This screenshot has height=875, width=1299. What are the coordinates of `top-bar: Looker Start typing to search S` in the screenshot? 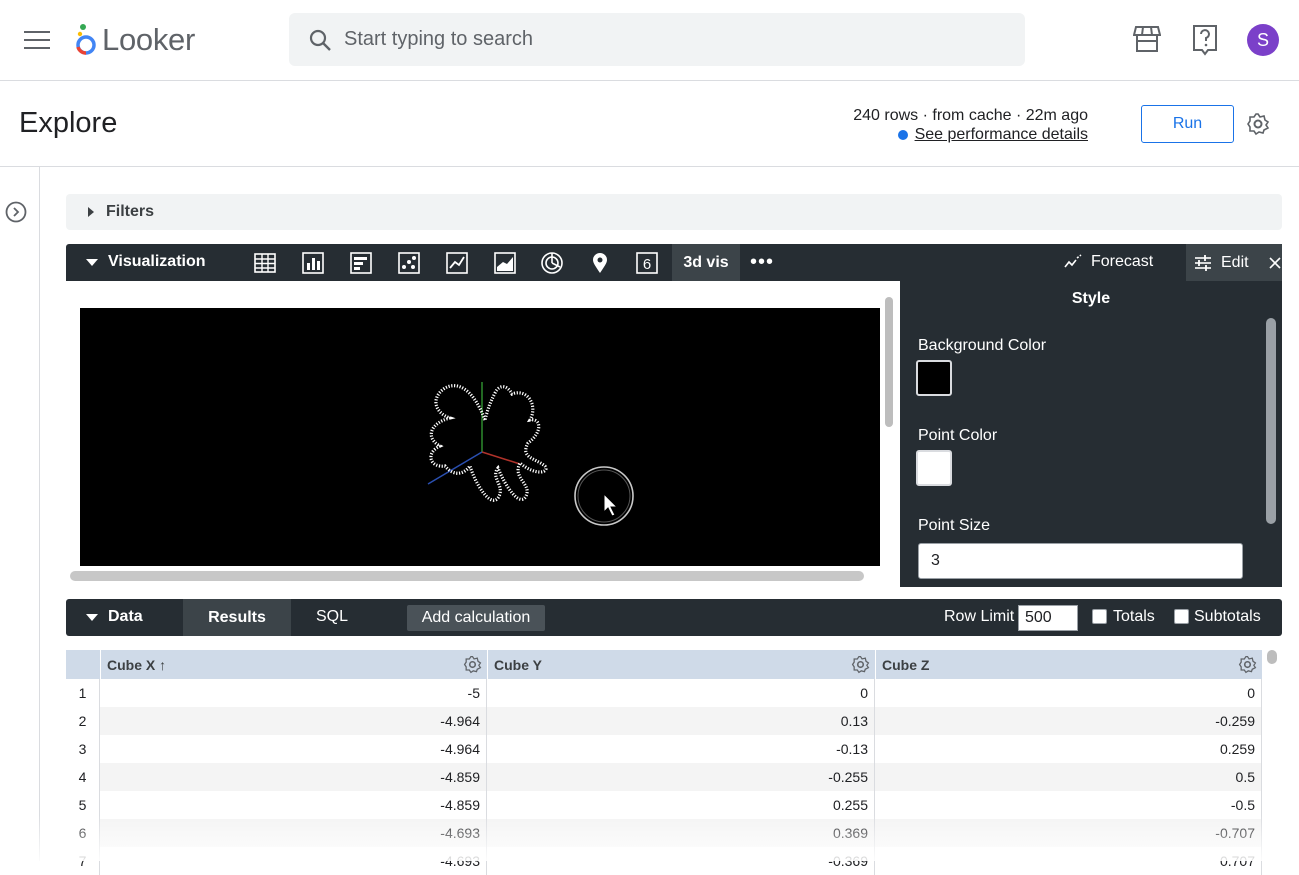 It's located at (649, 40).